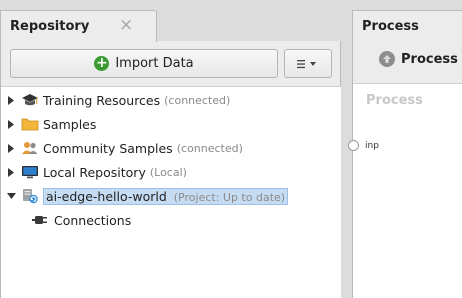  What do you see at coordinates (229, 197) in the screenshot?
I see `tree-item-meta: (Project: Up to date)` at bounding box center [229, 197].